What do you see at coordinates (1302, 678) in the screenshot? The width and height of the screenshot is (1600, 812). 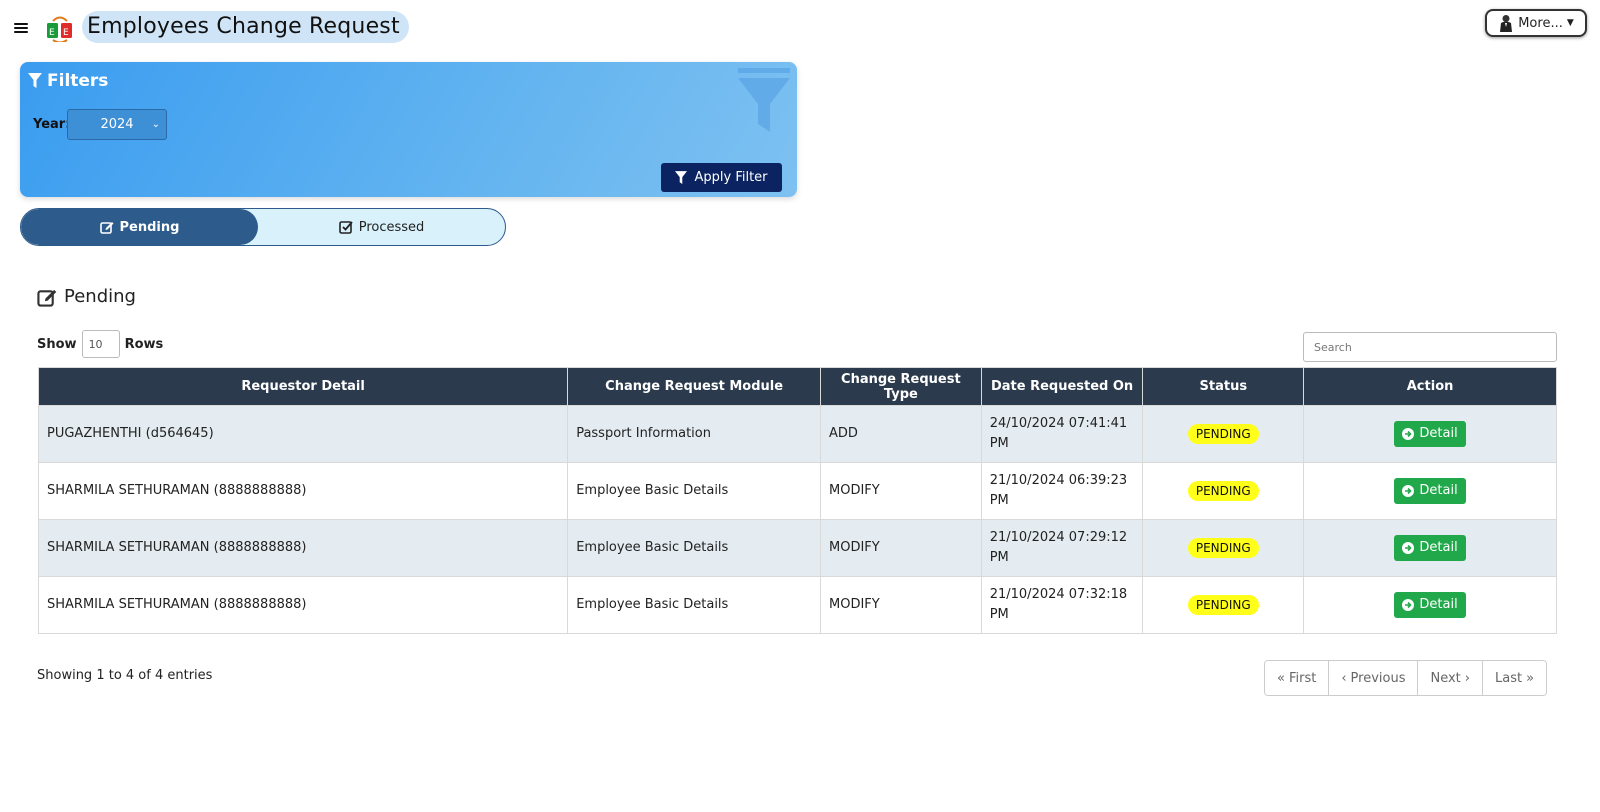 I see `first-label: First` at bounding box center [1302, 678].